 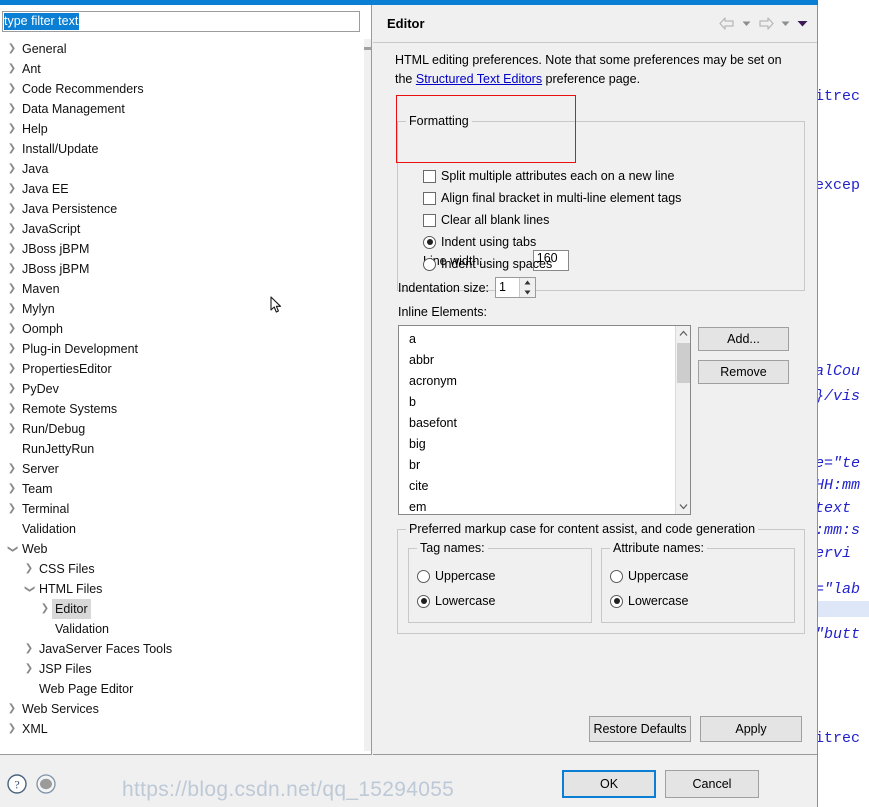 What do you see at coordinates (182, 389) in the screenshot?
I see `sidebar-item-pydev: PyDev` at bounding box center [182, 389].